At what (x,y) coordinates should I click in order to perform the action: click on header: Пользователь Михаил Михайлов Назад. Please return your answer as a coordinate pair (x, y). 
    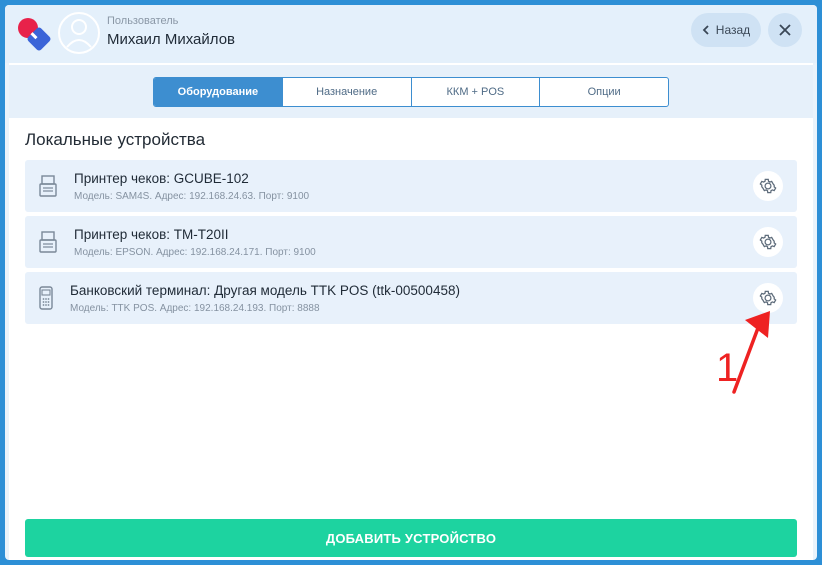
    Looking at the image, I should click on (411, 34).